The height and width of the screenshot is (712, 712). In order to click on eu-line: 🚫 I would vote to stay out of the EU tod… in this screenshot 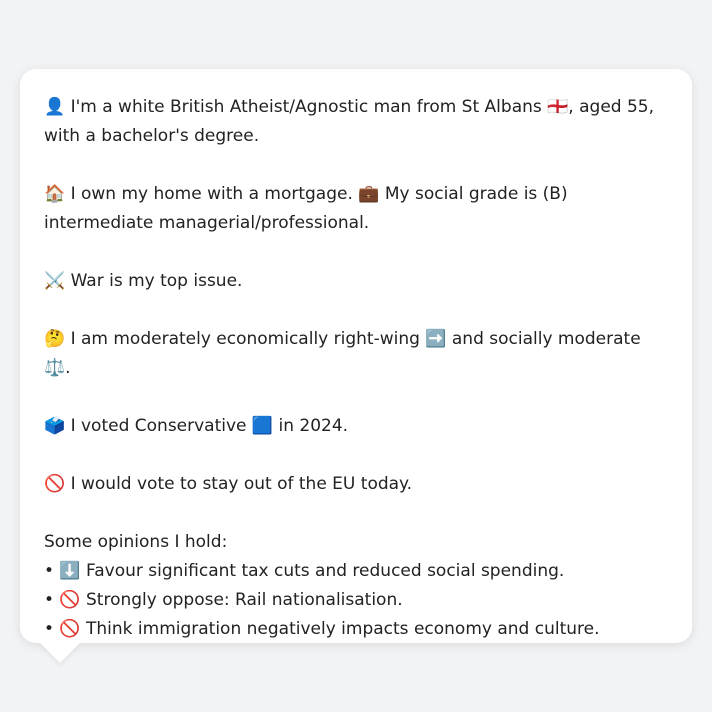, I will do `click(228, 484)`.